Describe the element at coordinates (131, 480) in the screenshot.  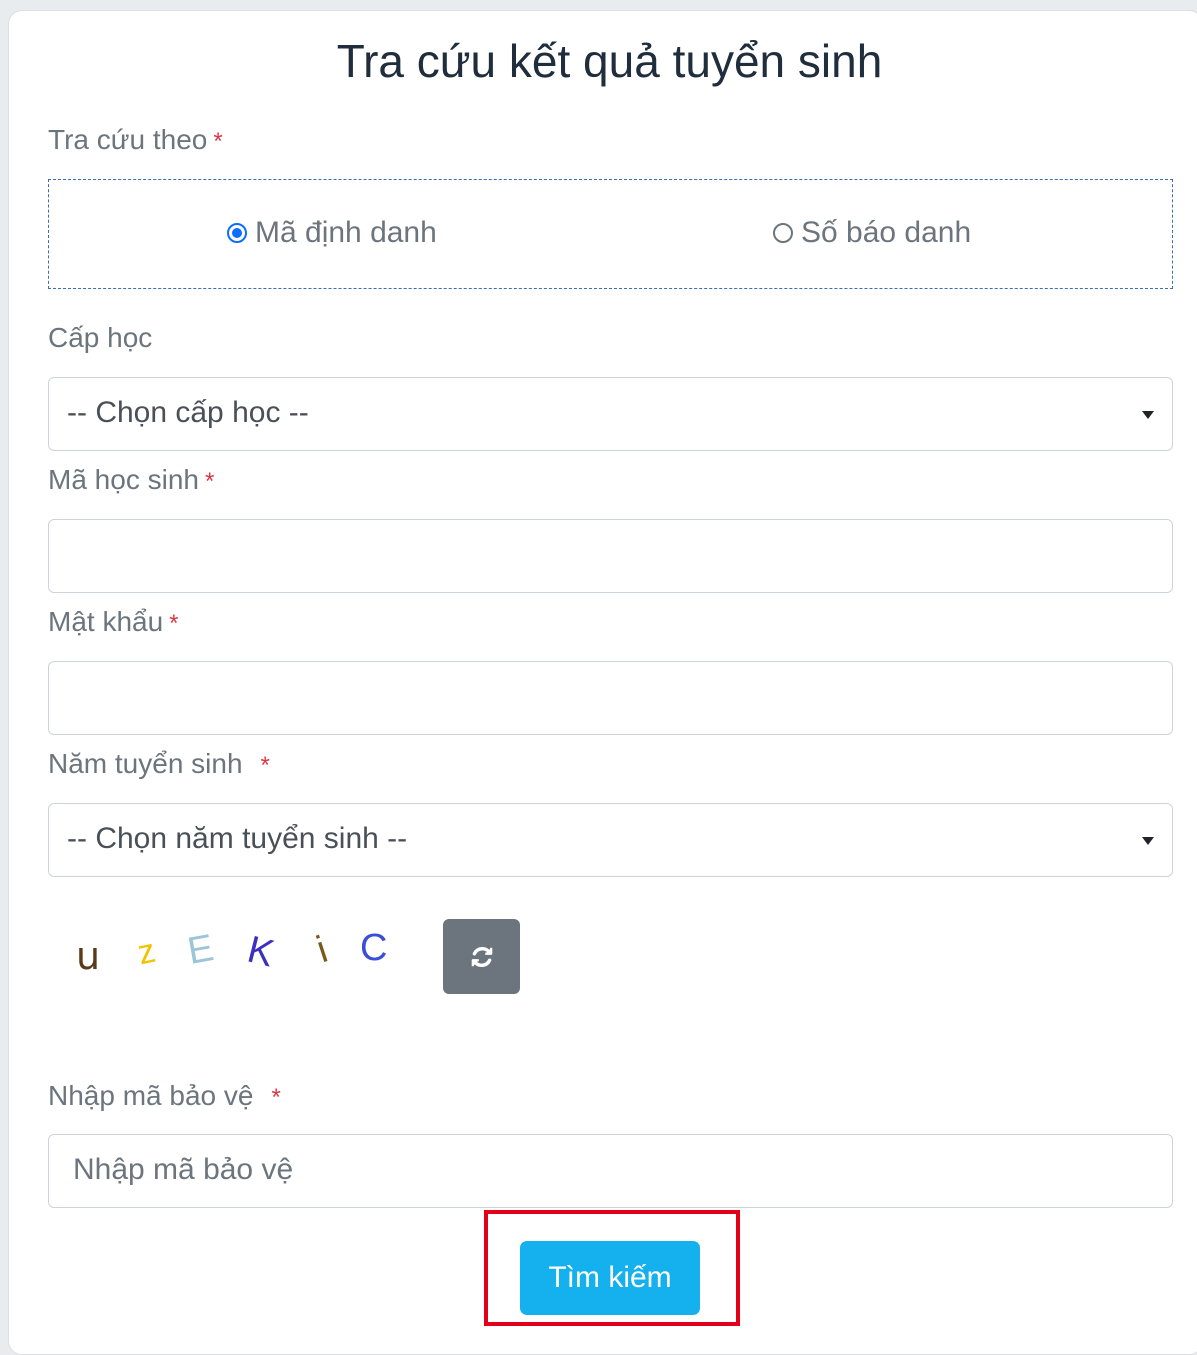
I see `student-id-label: Mã học sinh *` at that location.